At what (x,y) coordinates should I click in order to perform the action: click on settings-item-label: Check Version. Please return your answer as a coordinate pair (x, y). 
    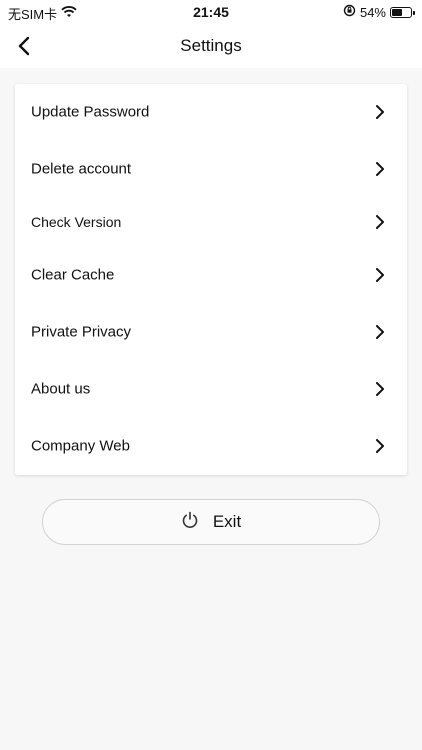
    Looking at the image, I should click on (76, 222).